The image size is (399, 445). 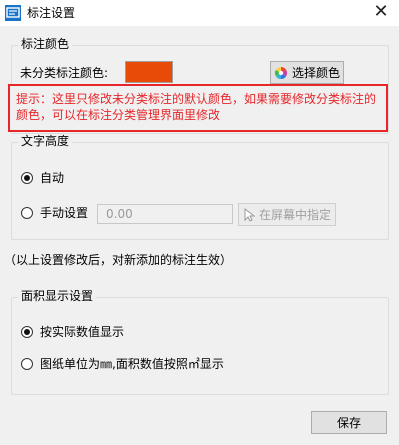 What do you see at coordinates (82, 332) in the screenshot?
I see `area-actual-label: 按实际数值显示` at bounding box center [82, 332].